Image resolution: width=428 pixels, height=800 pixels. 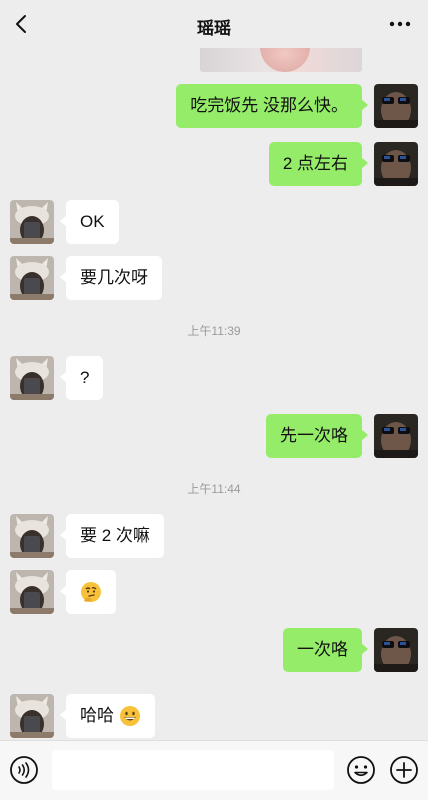 I want to click on photo-thumbnail, so click(x=285, y=60).